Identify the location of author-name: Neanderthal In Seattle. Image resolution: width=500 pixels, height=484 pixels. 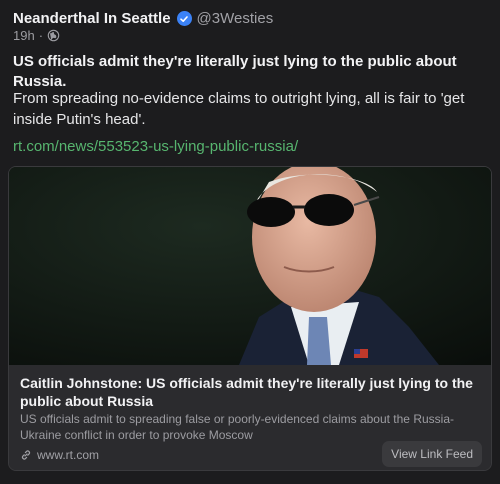
(92, 18).